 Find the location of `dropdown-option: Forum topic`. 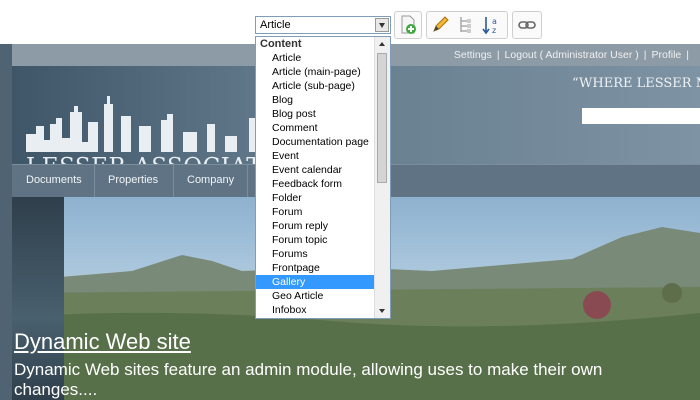

dropdown-option: Forum topic is located at coordinates (315, 240).